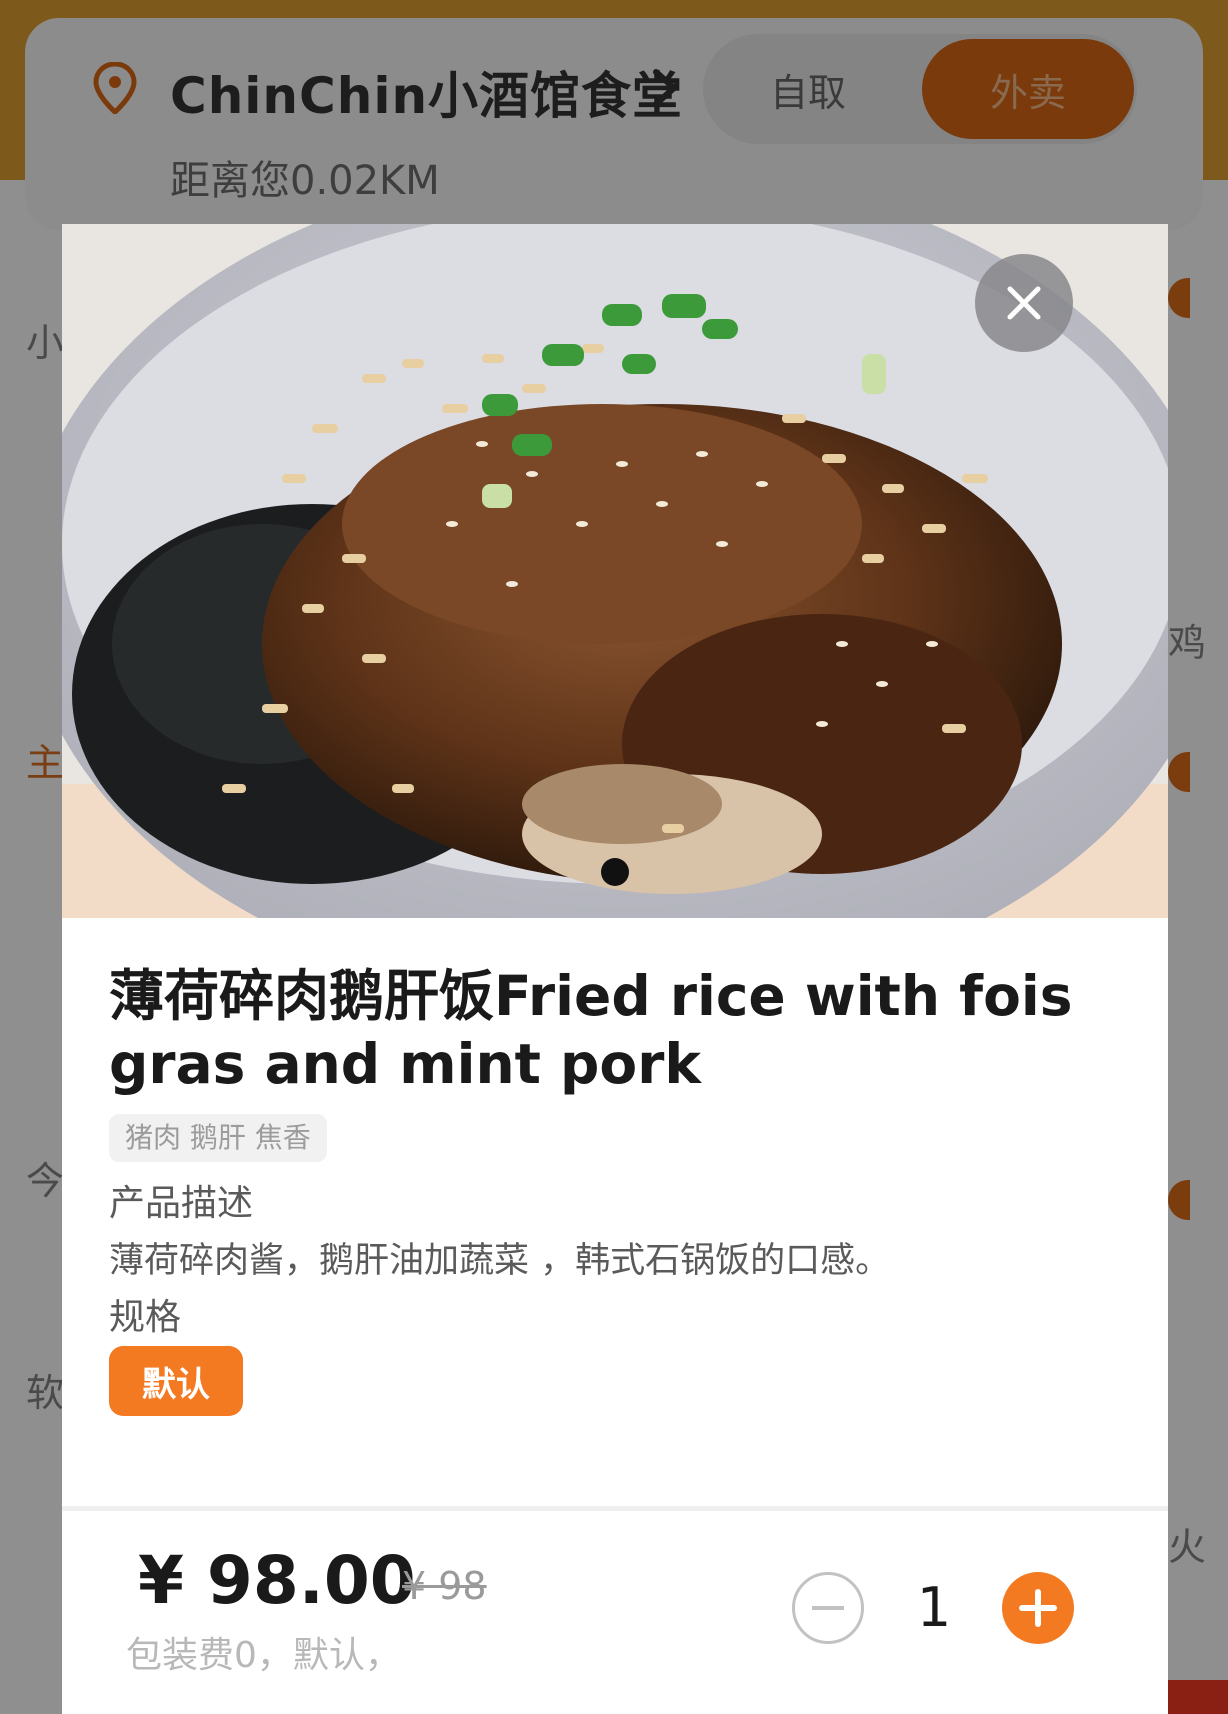  I want to click on pickup-tab: 自取, so click(808, 89).